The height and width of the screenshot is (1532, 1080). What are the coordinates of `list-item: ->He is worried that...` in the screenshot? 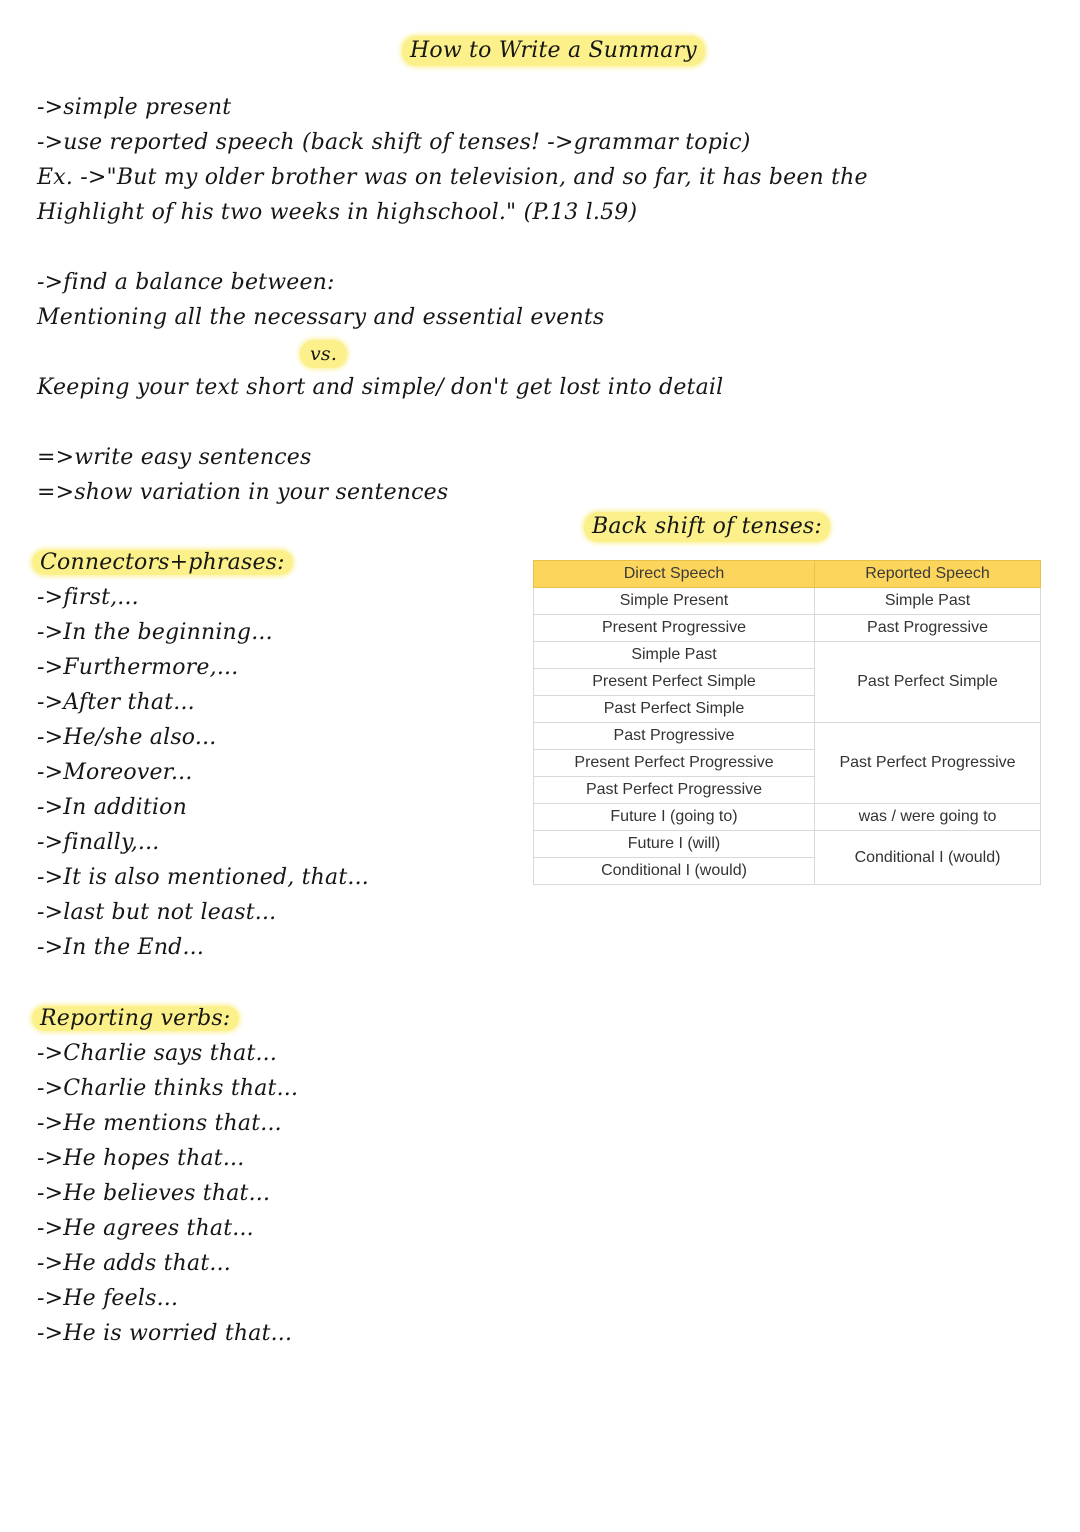 It's located at (163, 1334).